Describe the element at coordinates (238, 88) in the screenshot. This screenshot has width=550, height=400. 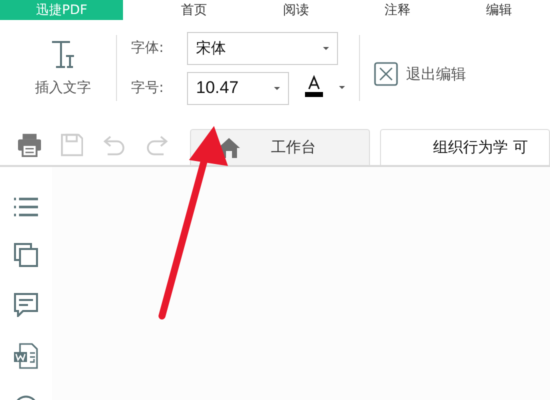
I see `size-select: 10.47` at that location.